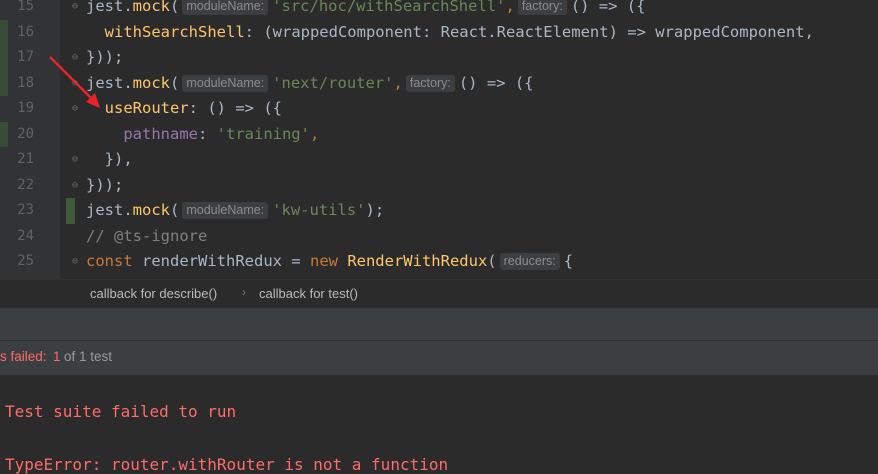 This screenshot has height=474, width=878. I want to click on code-text: }));, so click(105, 184).